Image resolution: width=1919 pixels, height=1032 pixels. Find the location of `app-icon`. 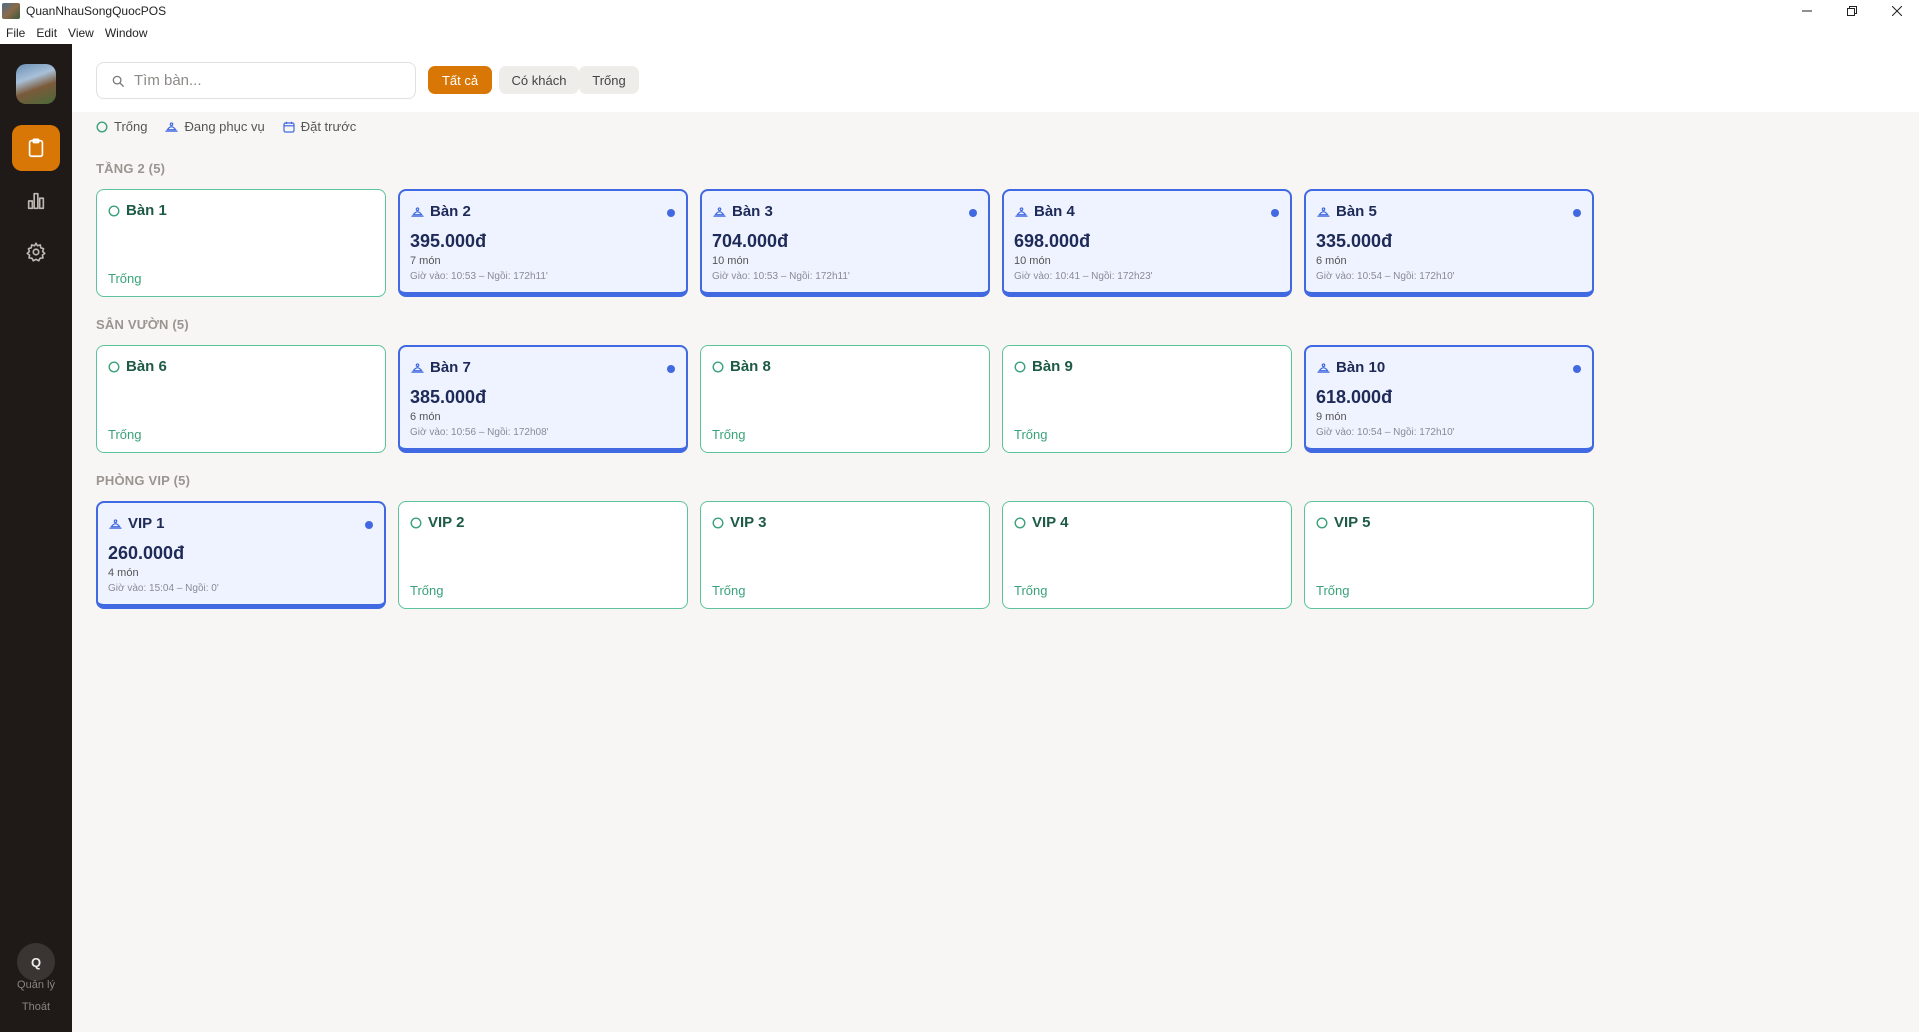

app-icon is located at coordinates (11, 11).